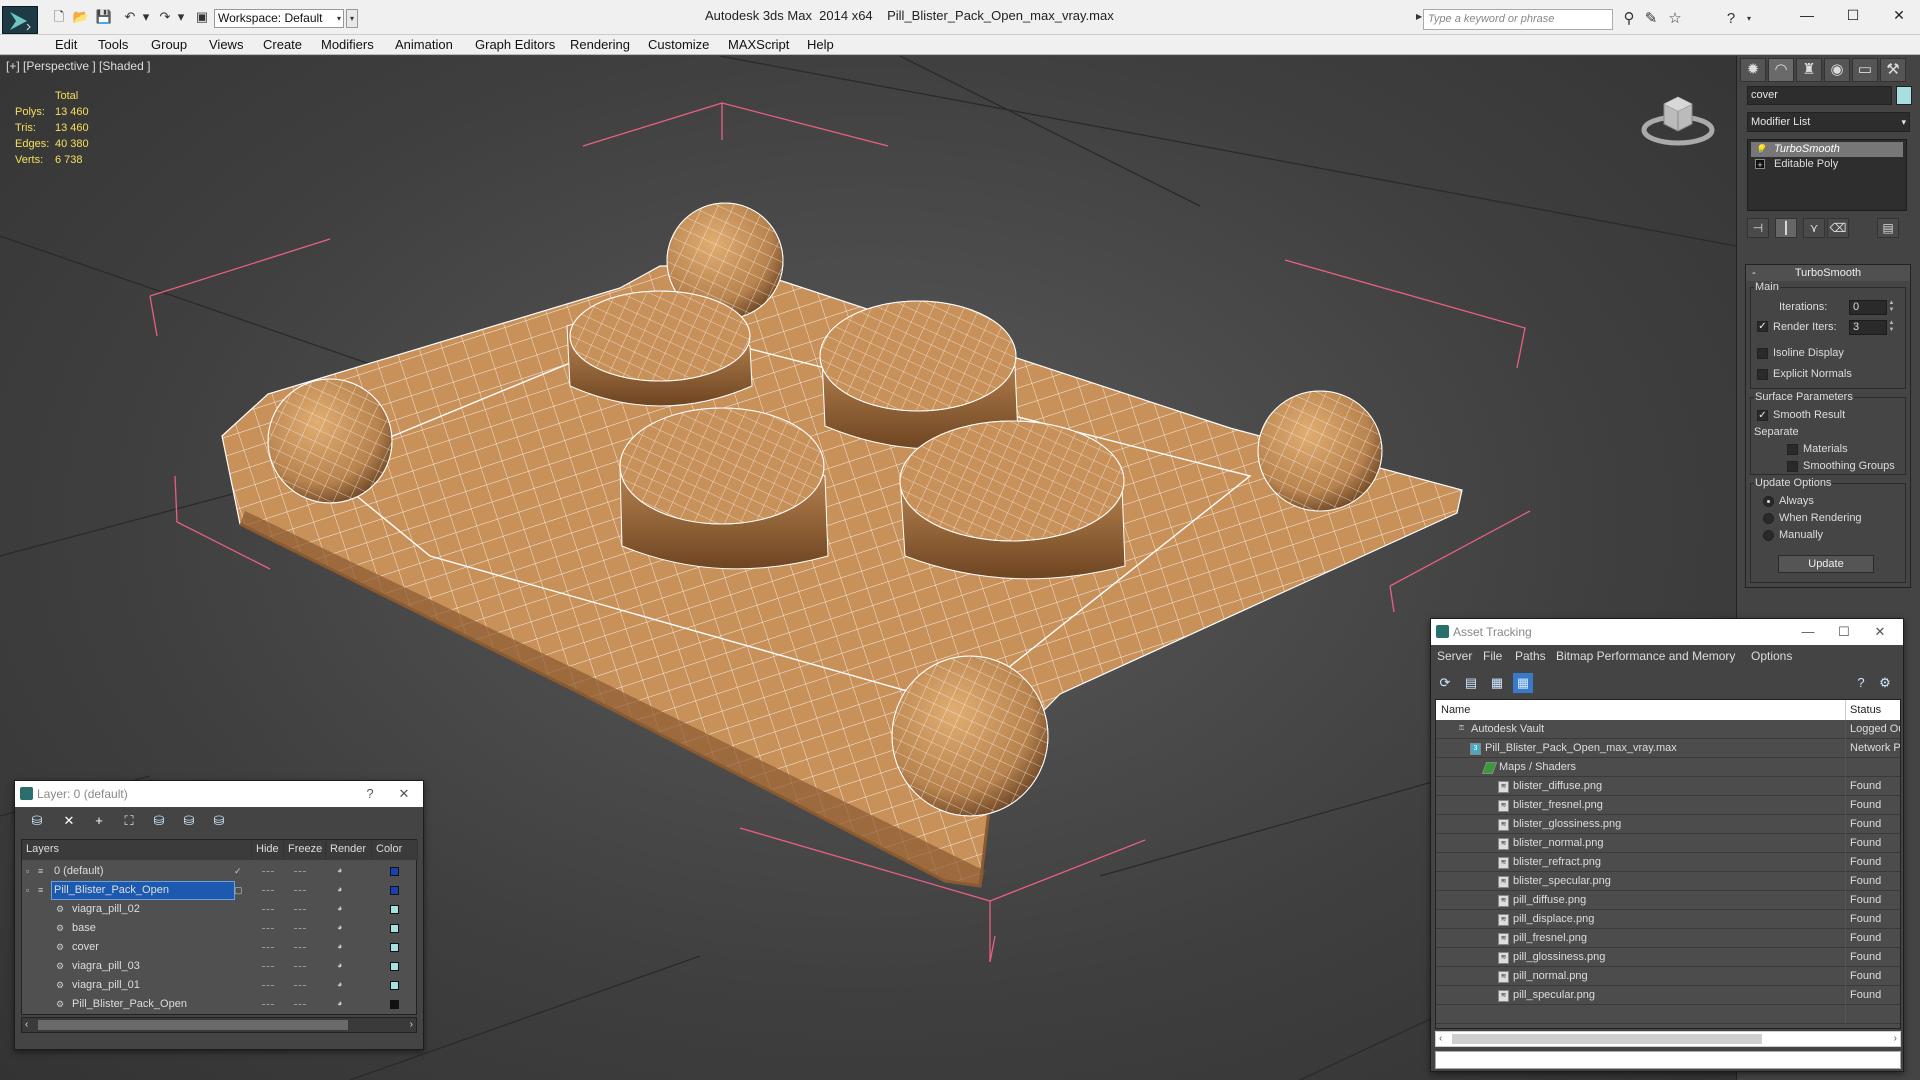 The width and height of the screenshot is (1920, 1080). Describe the element at coordinates (1492, 656) in the screenshot. I see `menu-file: File` at that location.